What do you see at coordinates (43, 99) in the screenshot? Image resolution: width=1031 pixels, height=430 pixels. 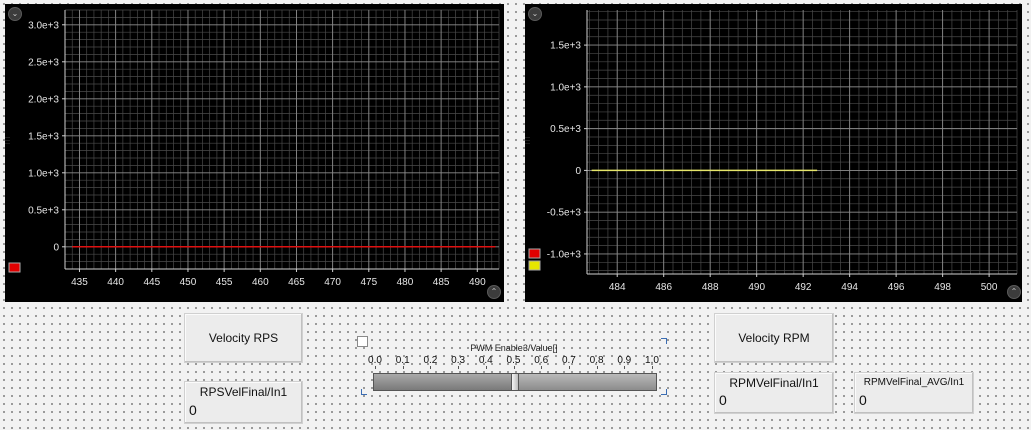 I see `y-tick-label: 2.0e+3` at bounding box center [43, 99].